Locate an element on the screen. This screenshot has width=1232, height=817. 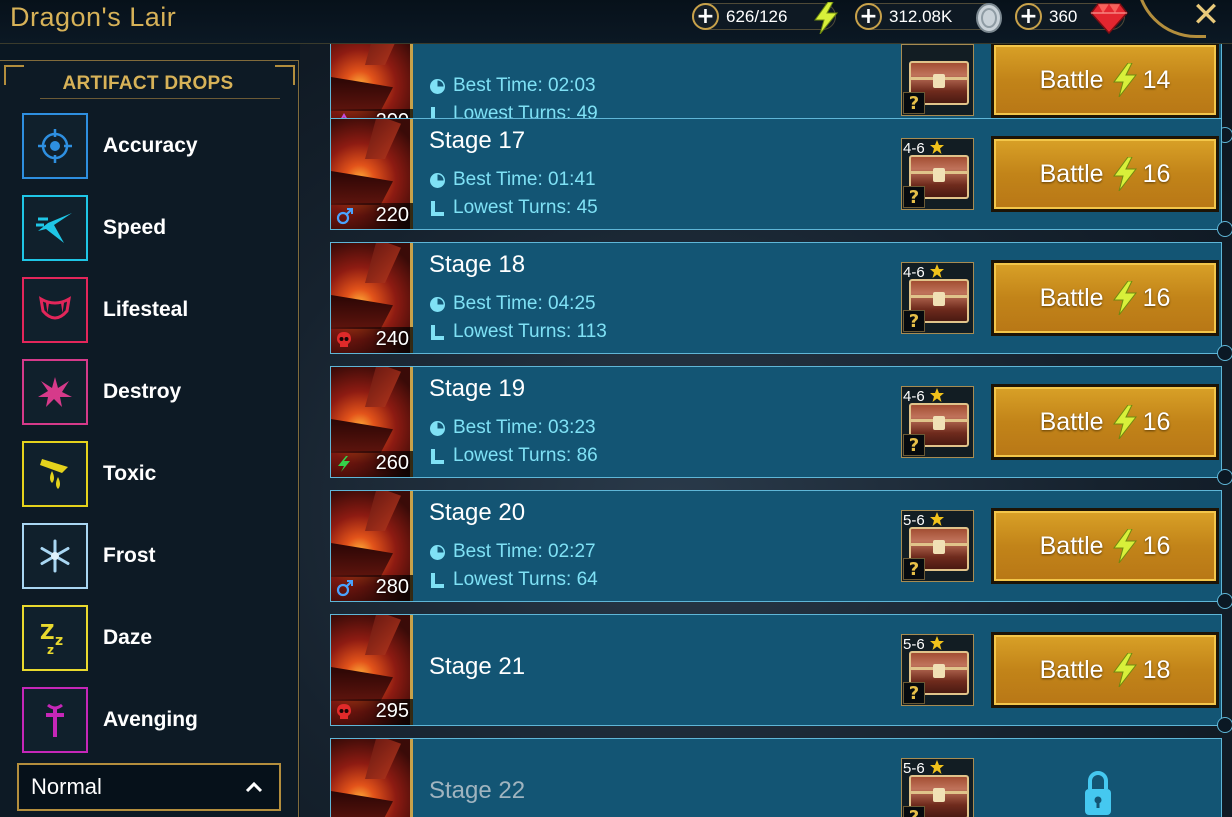
set-avenging: Avenging is located at coordinates (152, 720).